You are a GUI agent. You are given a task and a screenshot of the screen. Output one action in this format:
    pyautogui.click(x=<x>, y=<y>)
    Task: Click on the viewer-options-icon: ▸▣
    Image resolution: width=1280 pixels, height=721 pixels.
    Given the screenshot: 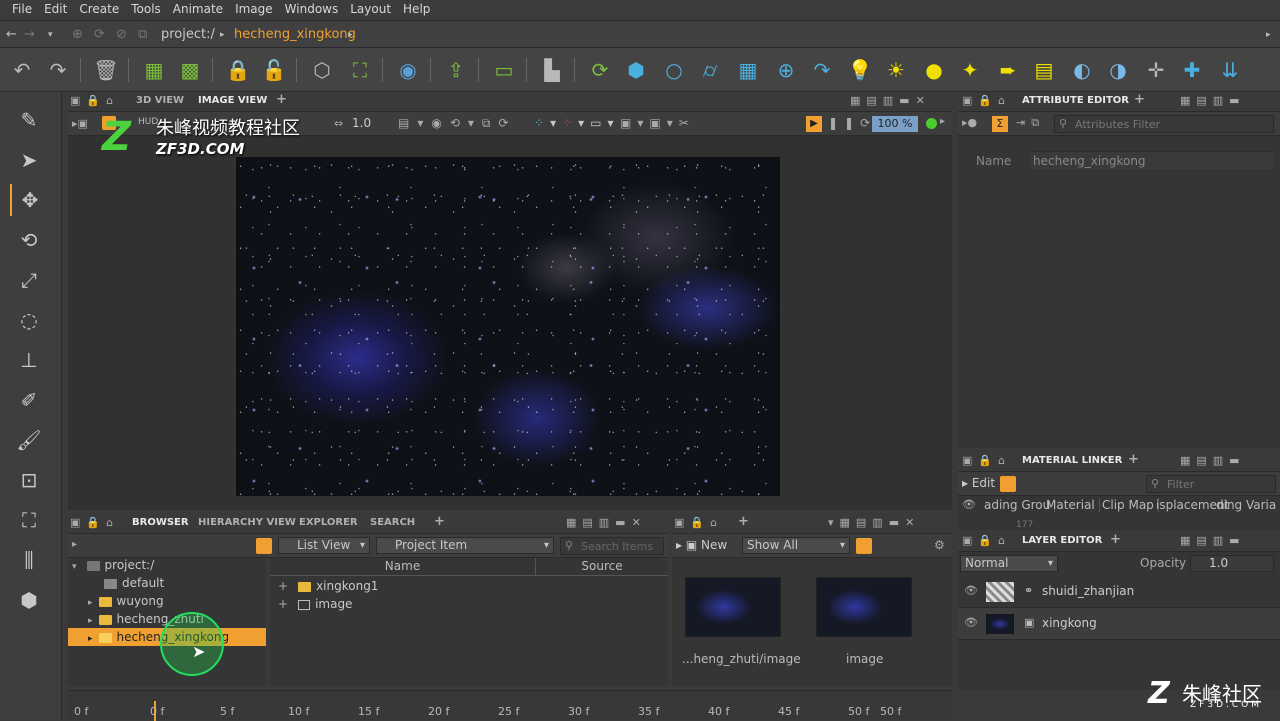 What is the action you would take?
    pyautogui.click(x=80, y=123)
    